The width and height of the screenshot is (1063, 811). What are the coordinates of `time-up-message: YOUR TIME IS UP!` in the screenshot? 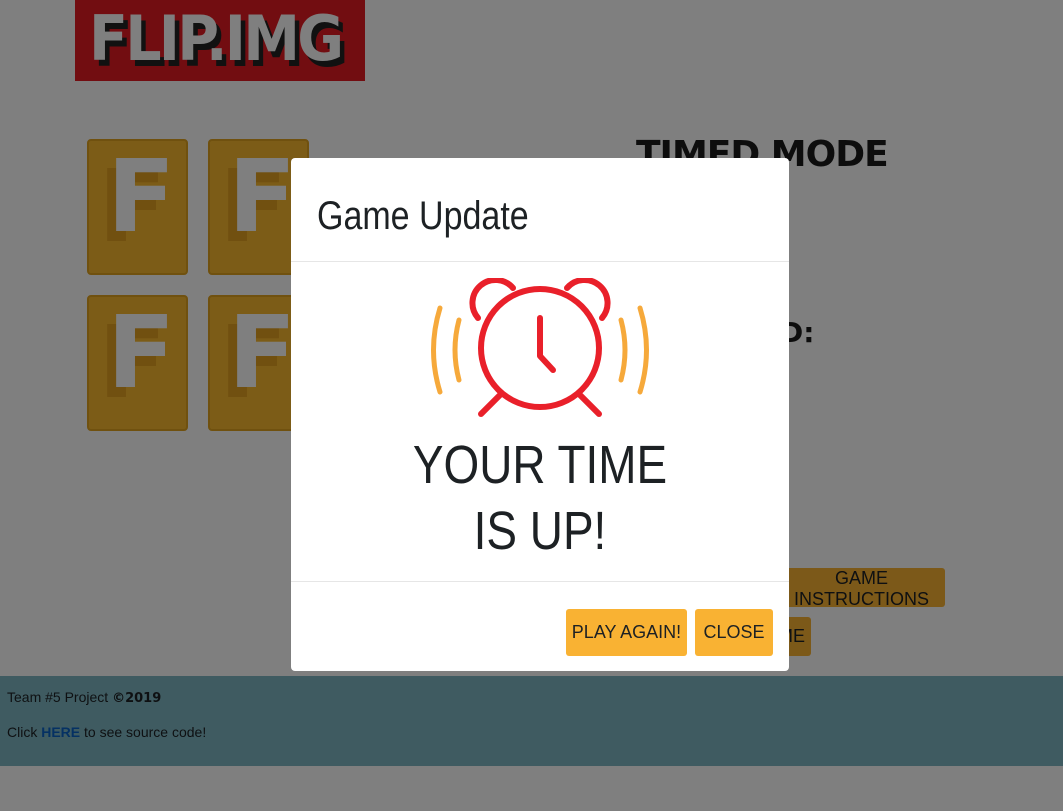 It's located at (539, 498).